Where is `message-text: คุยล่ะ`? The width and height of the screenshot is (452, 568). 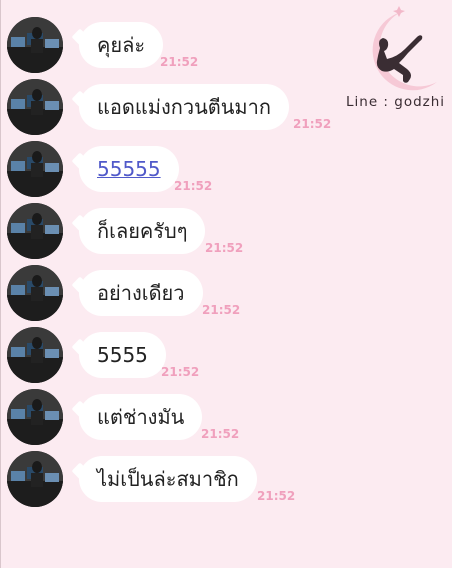
message-text: คุยล่ะ is located at coordinates (121, 45).